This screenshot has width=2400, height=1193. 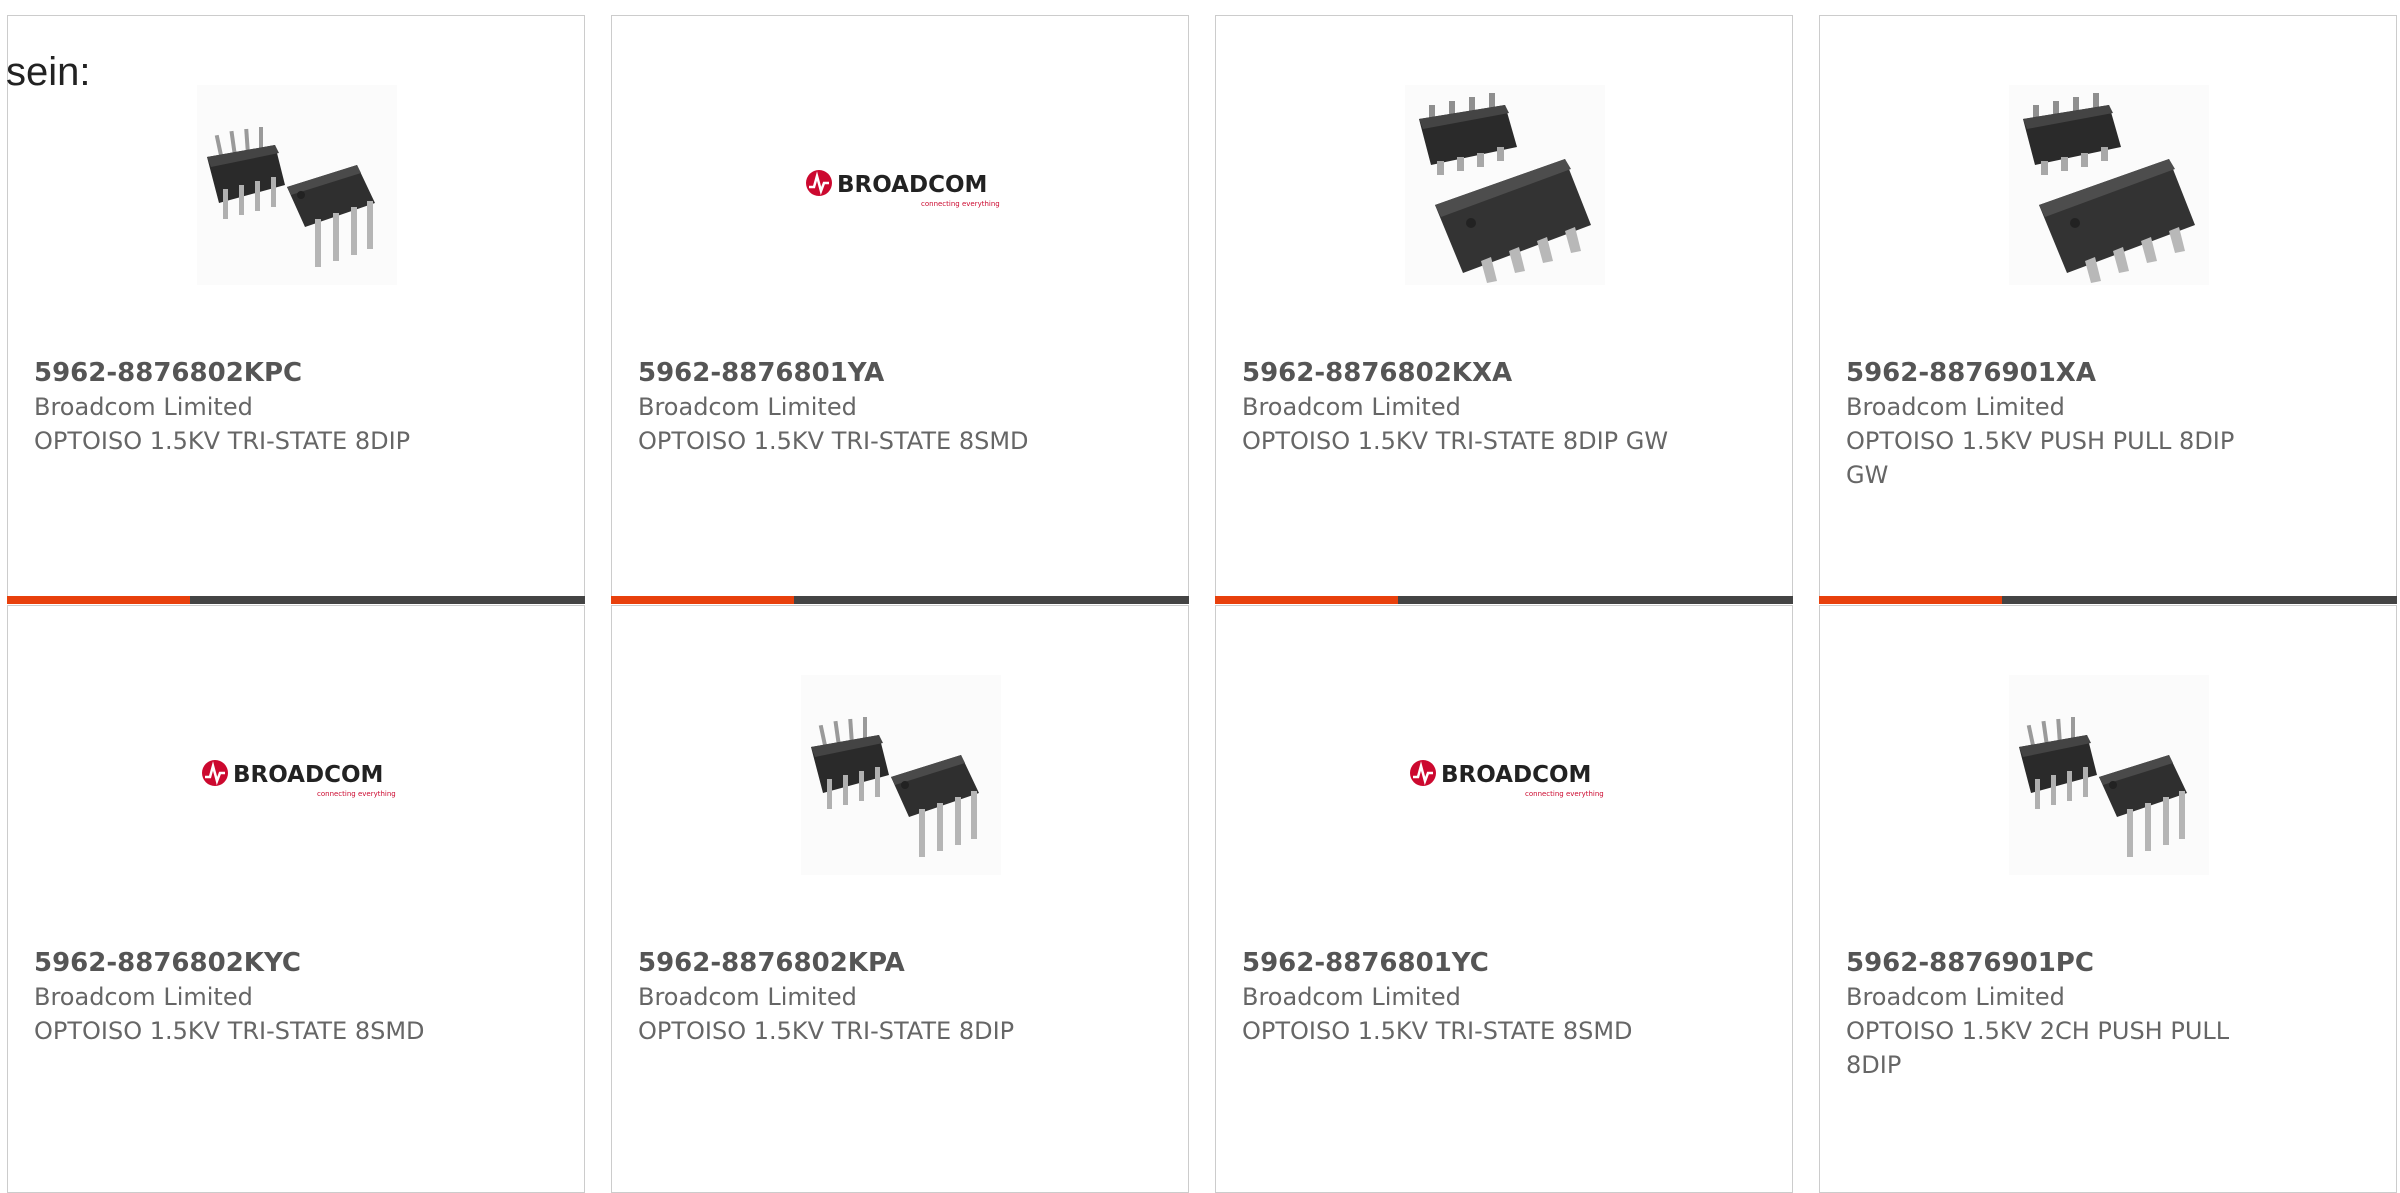 I want to click on part-number-link: 5962-8876802KPC, so click(x=296, y=373).